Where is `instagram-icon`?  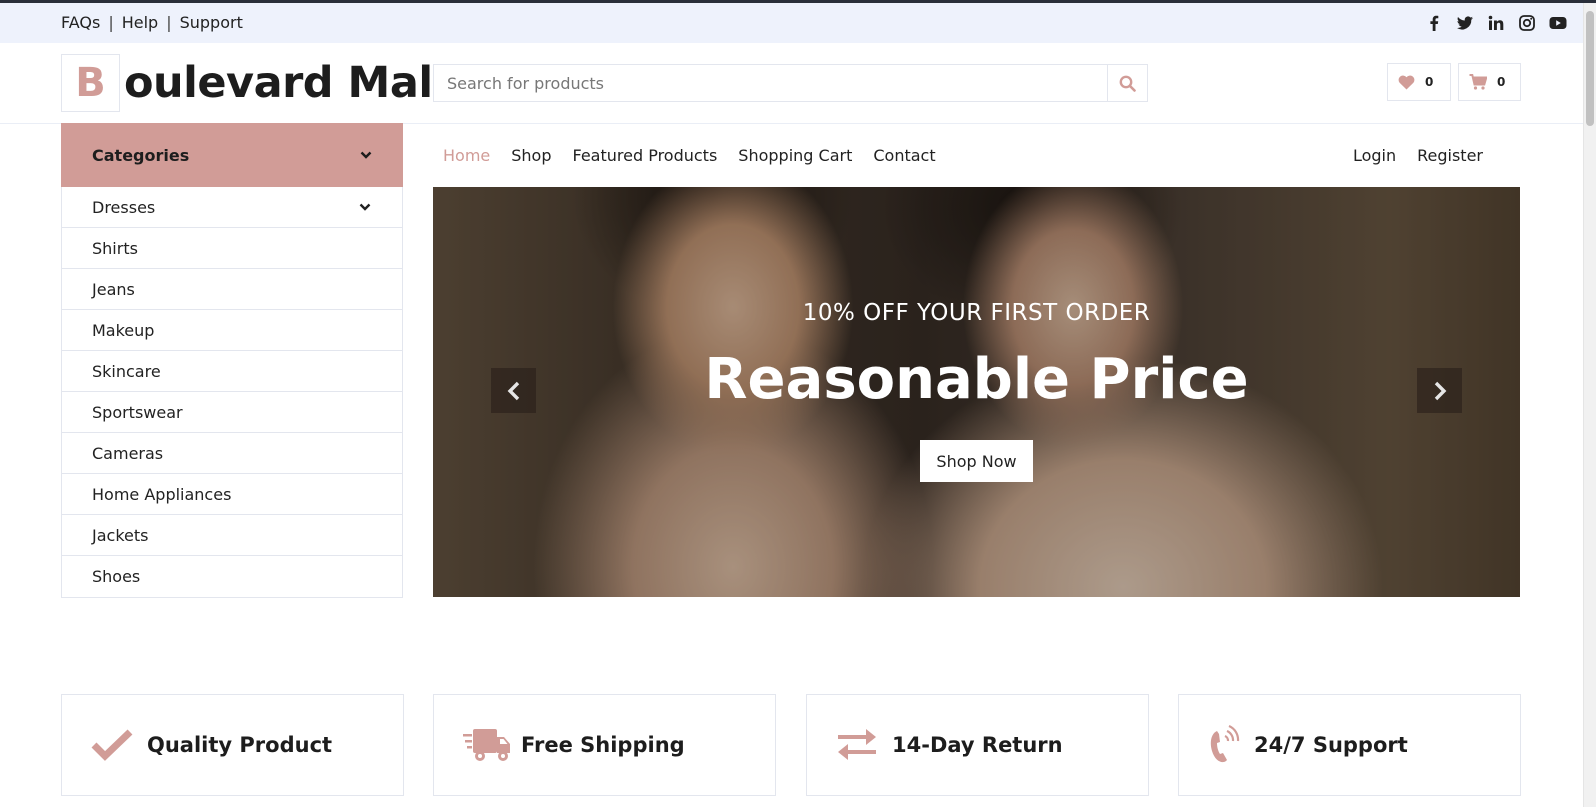 instagram-icon is located at coordinates (1527, 23).